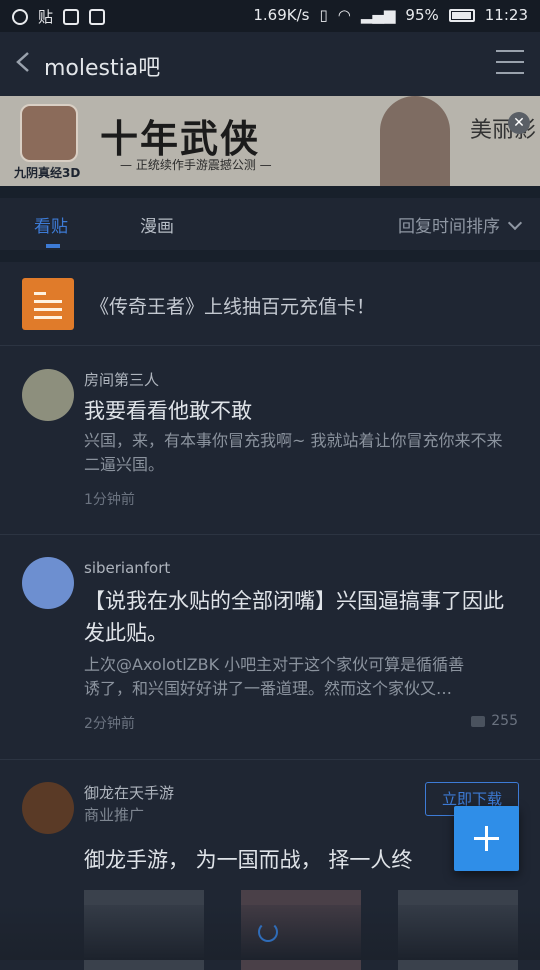 This screenshot has width=540, height=970. What do you see at coordinates (281, 15) in the screenshot?
I see `network-speed: 1.69K/s` at bounding box center [281, 15].